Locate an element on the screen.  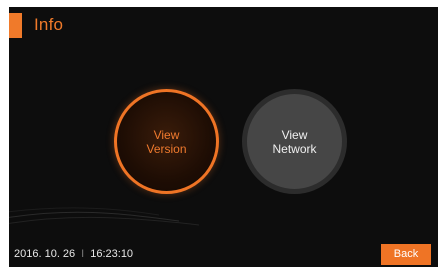
datetime-display: 2016. 10. 26 I 16:23:10 is located at coordinates (73, 254).